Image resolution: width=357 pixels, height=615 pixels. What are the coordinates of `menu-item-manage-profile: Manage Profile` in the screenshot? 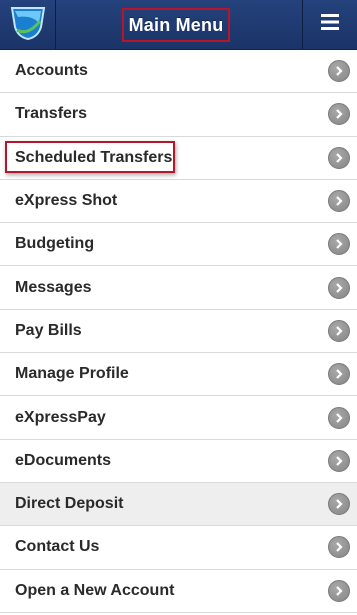 It's located at (178, 375).